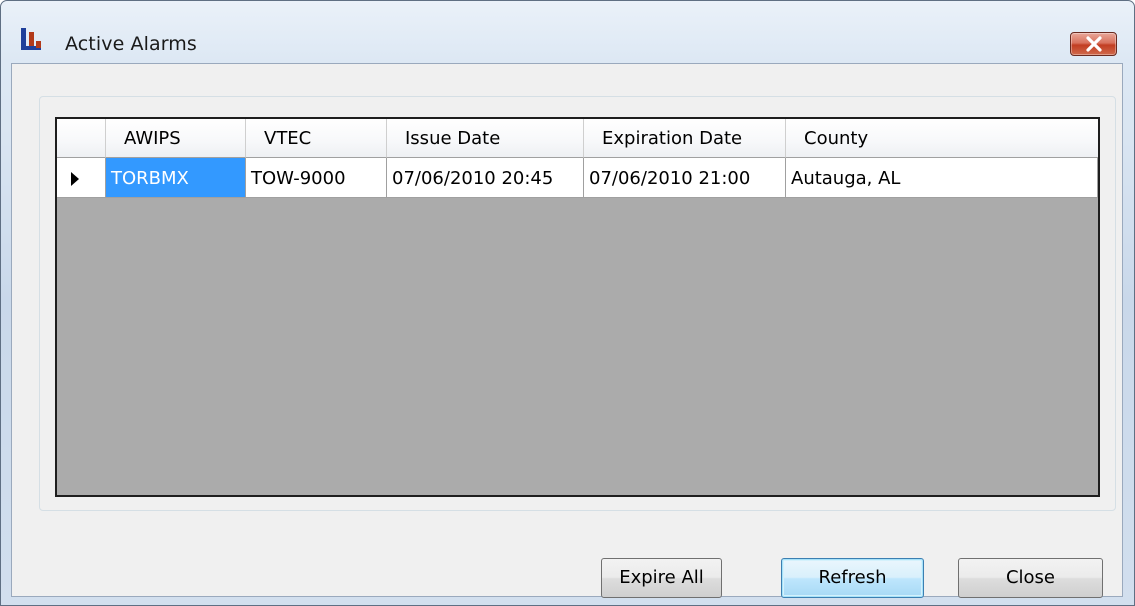  What do you see at coordinates (81, 138) in the screenshot?
I see `row-header-corner` at bounding box center [81, 138].